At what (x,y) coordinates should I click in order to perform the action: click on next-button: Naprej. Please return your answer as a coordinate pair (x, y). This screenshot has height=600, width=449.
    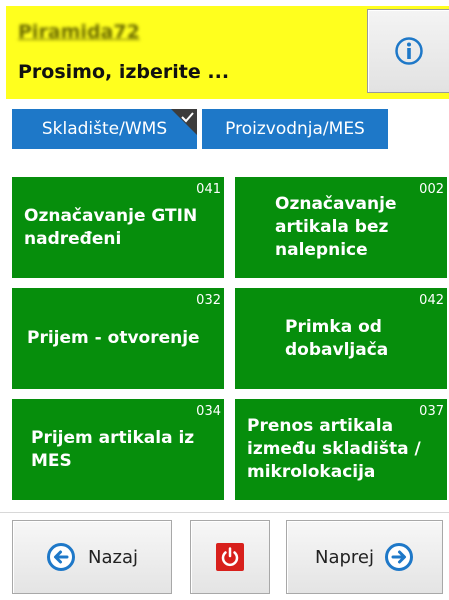
    Looking at the image, I should click on (364, 557).